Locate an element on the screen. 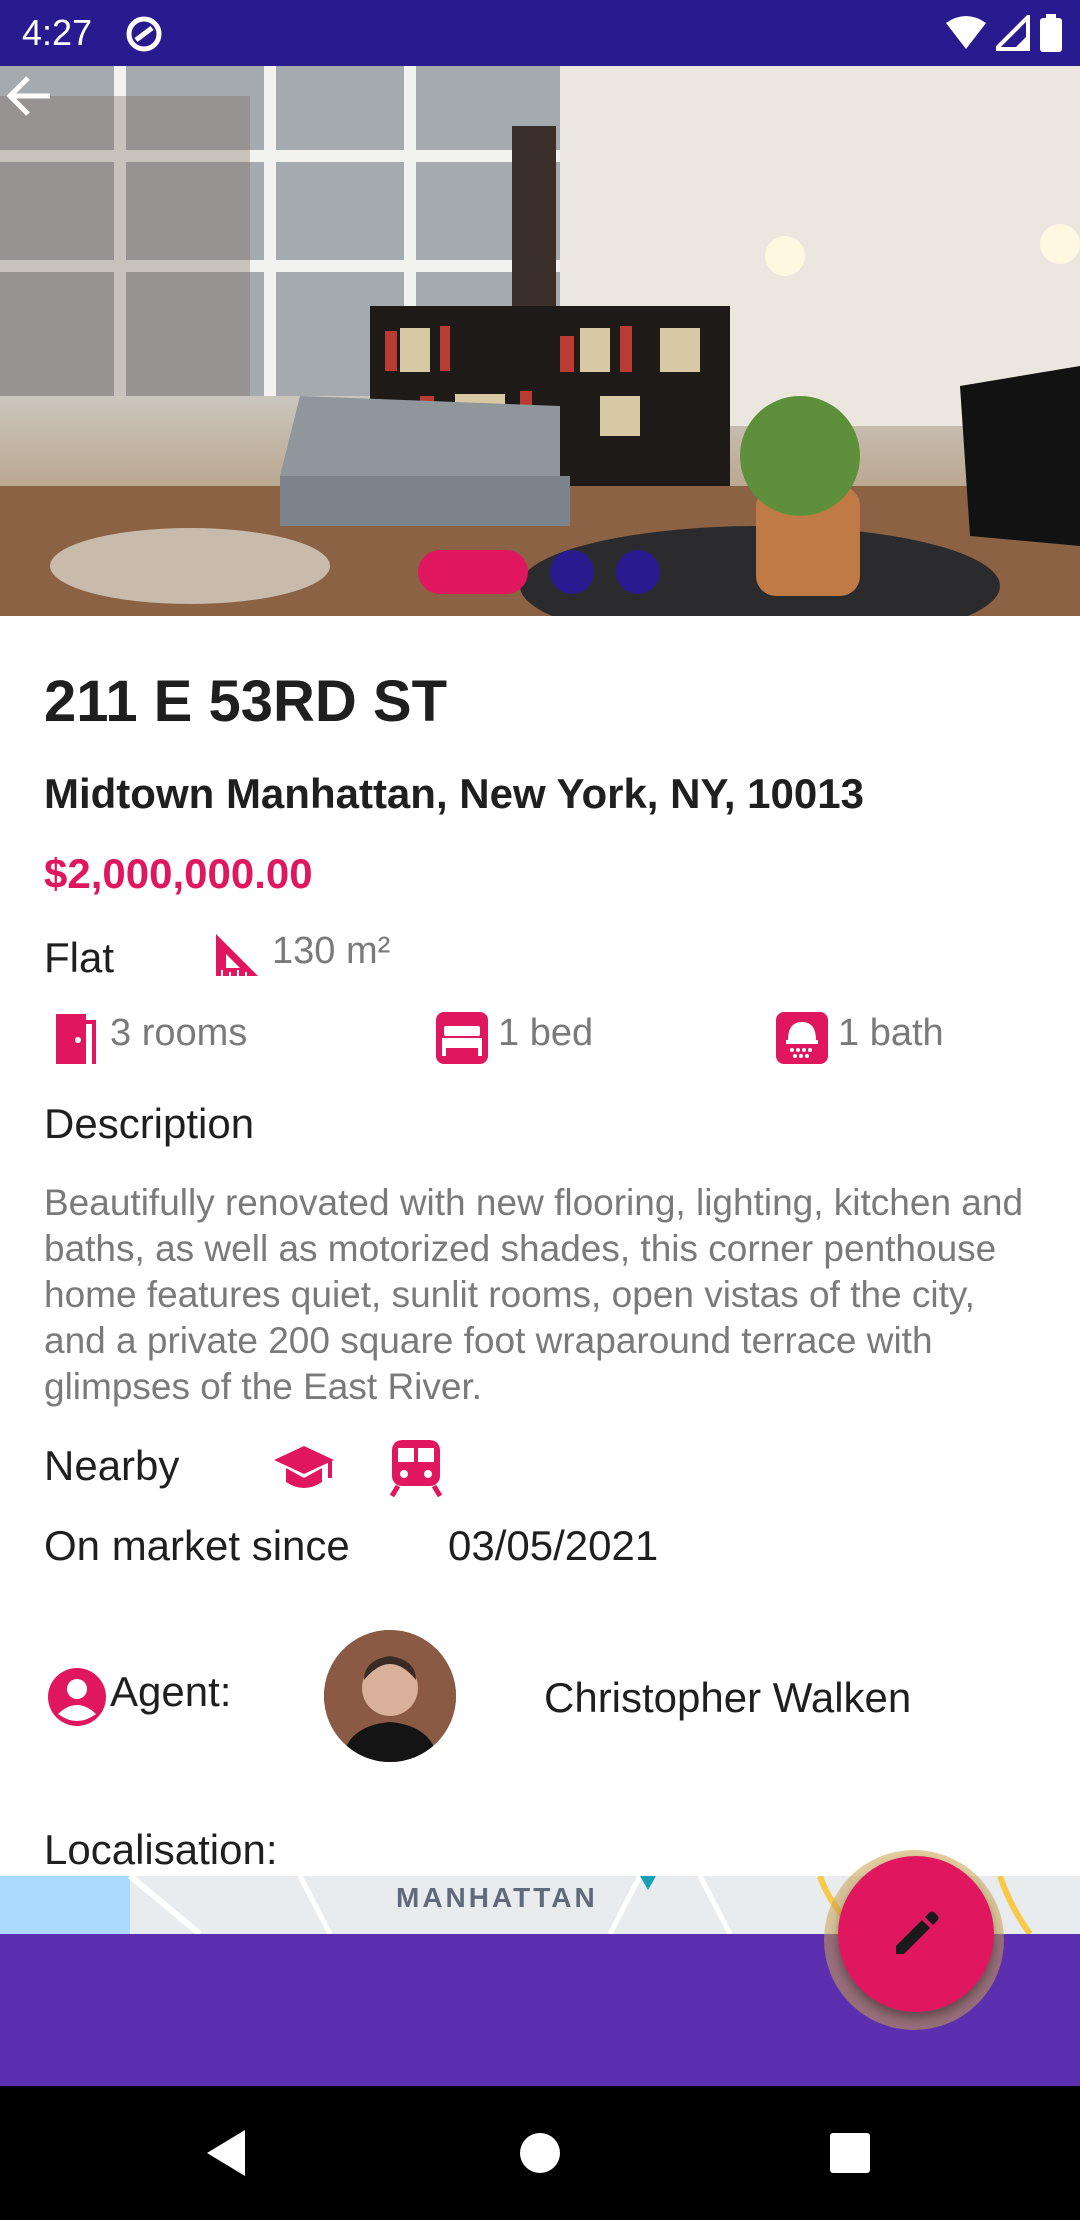 This screenshot has height=2220, width=1080. market-since-date: 03/05/2021 is located at coordinates (553, 1545).